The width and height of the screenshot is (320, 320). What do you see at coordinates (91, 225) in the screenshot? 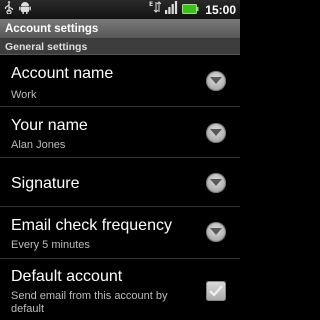
I see `setting-title: Email check frequency` at bounding box center [91, 225].